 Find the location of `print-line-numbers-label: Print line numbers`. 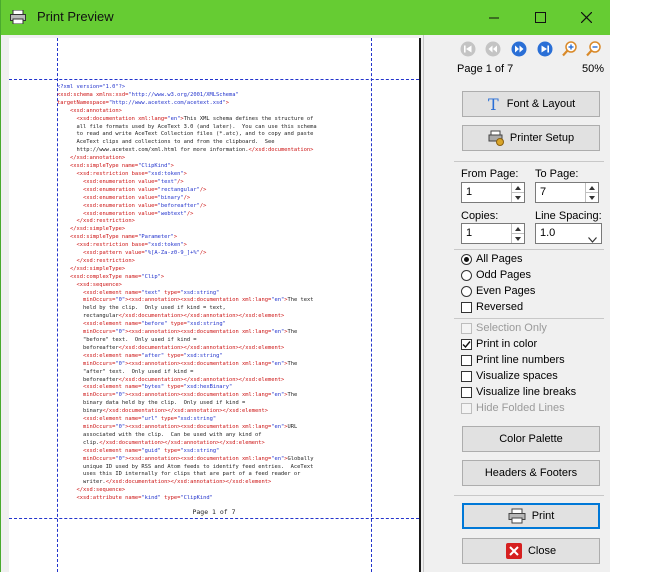

print-line-numbers-label: Print line numbers is located at coordinates (520, 360).